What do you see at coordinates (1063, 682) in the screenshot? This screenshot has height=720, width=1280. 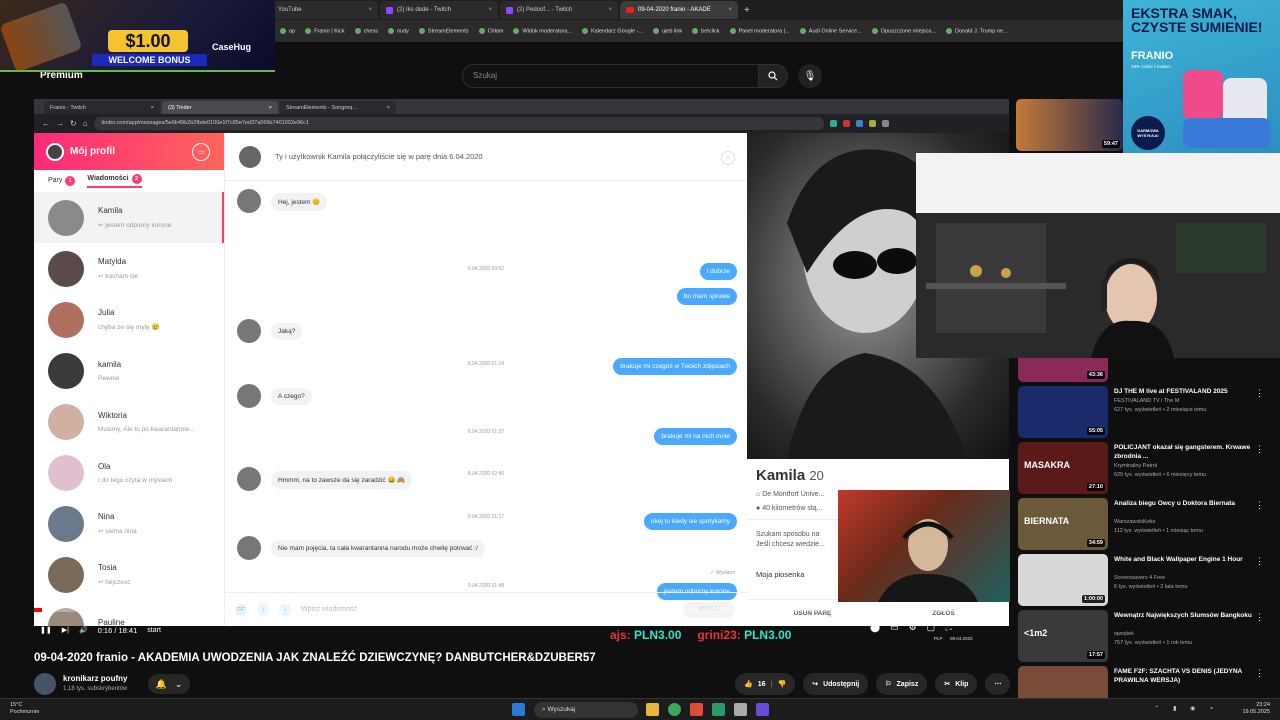 I see `video-thumbnail` at bounding box center [1063, 682].